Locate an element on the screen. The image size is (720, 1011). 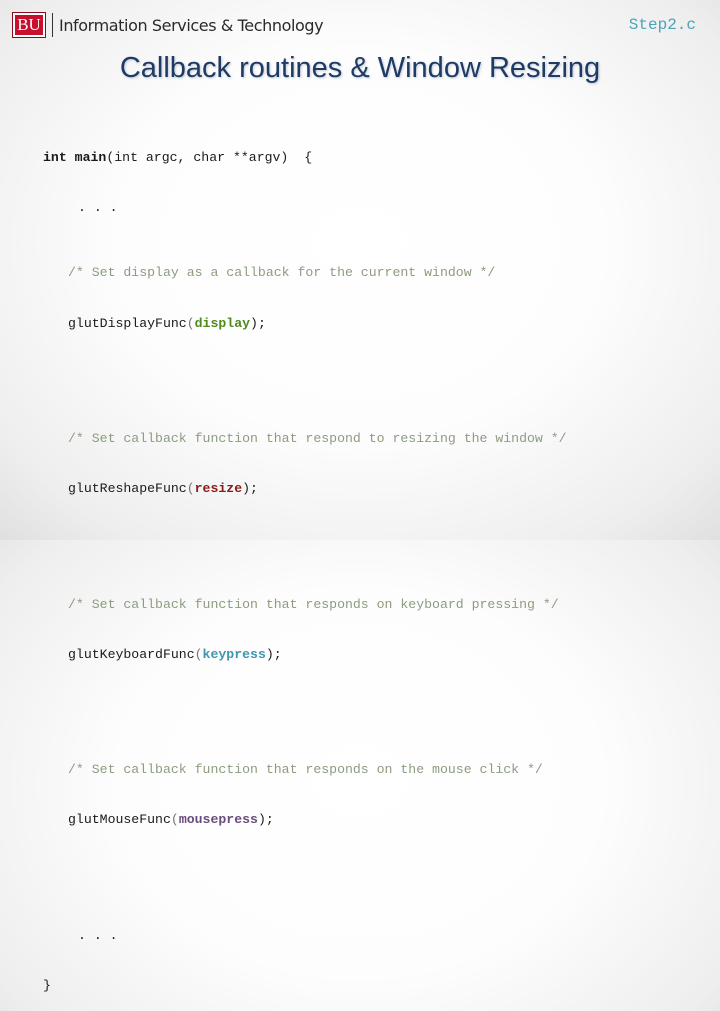
code-line-ellipsis-bottom: . . . is located at coordinates (98, 935).